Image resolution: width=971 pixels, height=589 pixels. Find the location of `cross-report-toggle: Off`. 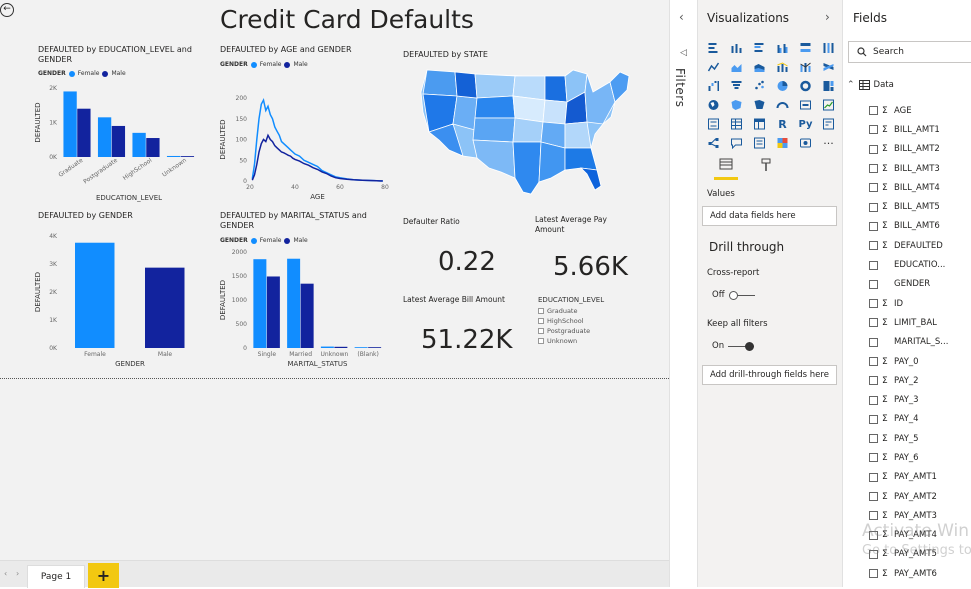

cross-report-toggle: Off is located at coordinates (733, 295).